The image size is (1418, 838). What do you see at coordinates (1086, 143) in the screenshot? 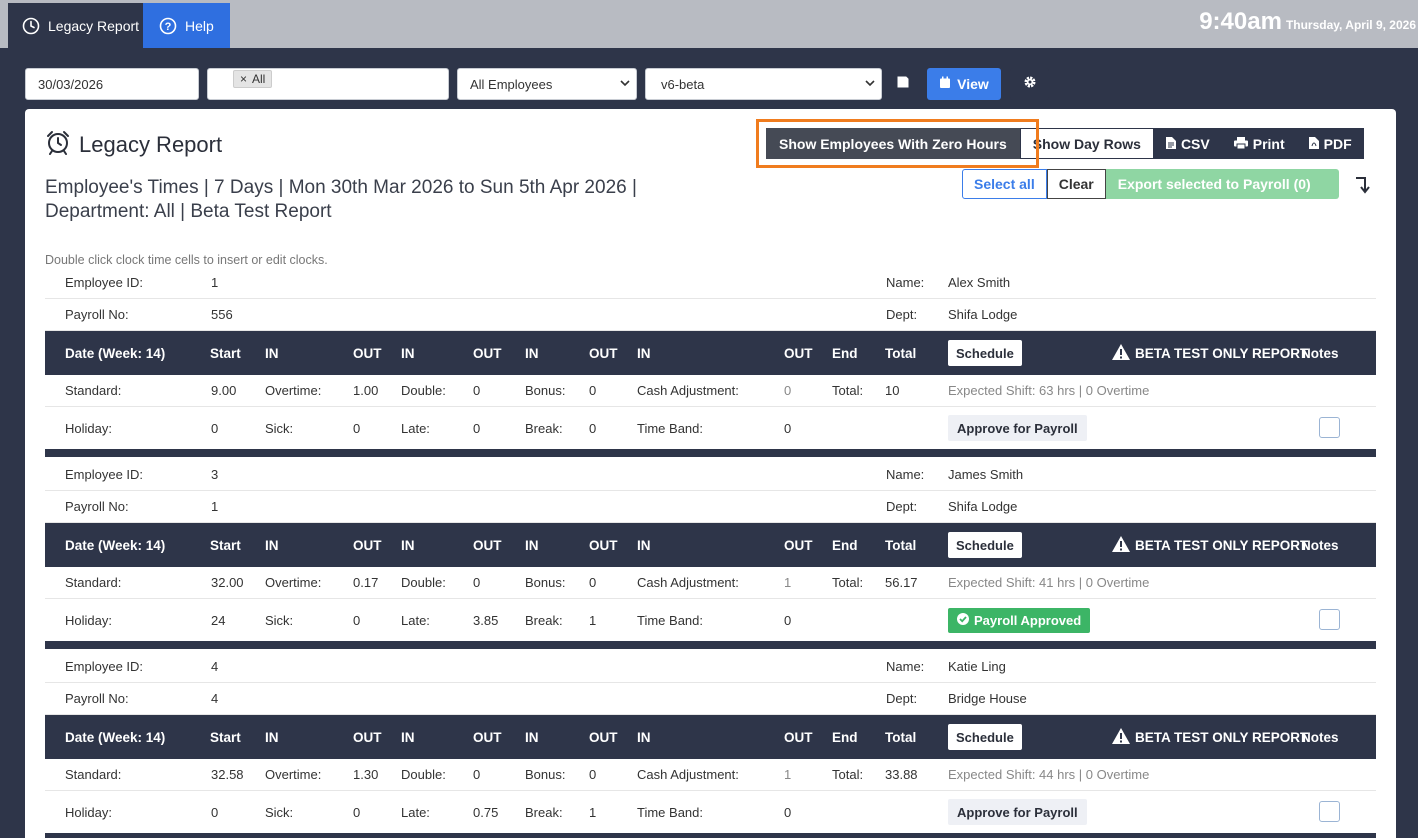
I see `show-day-rows-button: Show Day Rows` at bounding box center [1086, 143].